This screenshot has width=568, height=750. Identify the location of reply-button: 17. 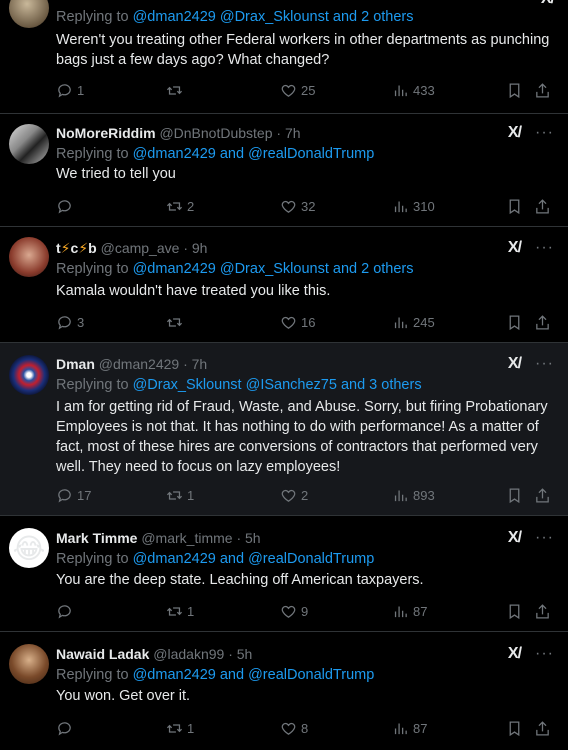
(73, 495).